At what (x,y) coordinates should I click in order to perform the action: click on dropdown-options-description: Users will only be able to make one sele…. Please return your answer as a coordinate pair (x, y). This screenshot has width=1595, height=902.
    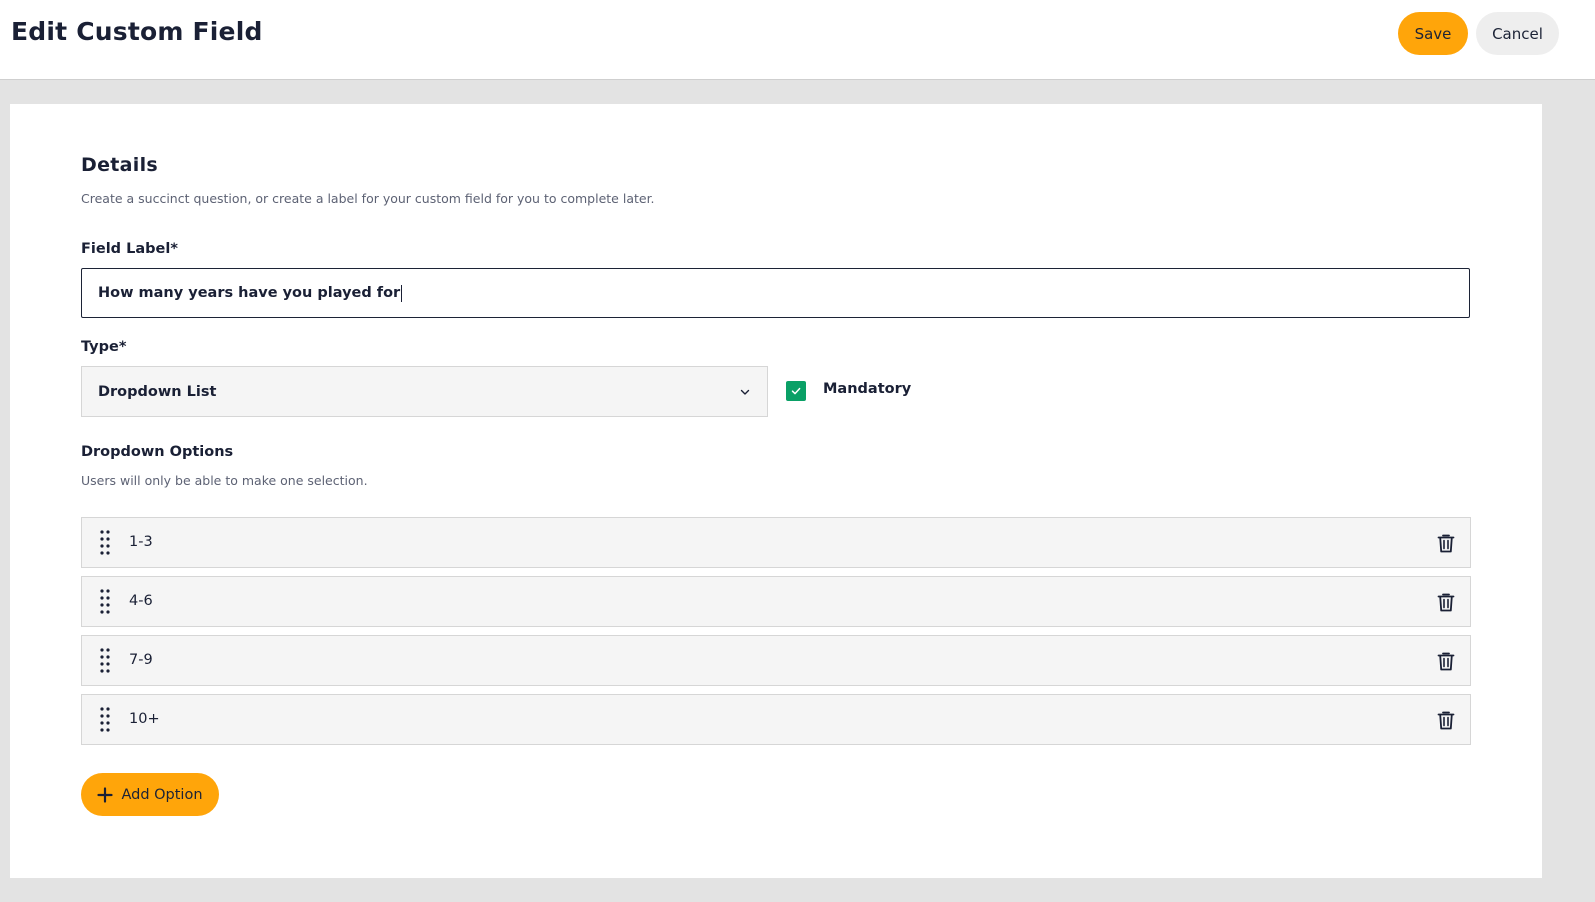
    Looking at the image, I should click on (224, 480).